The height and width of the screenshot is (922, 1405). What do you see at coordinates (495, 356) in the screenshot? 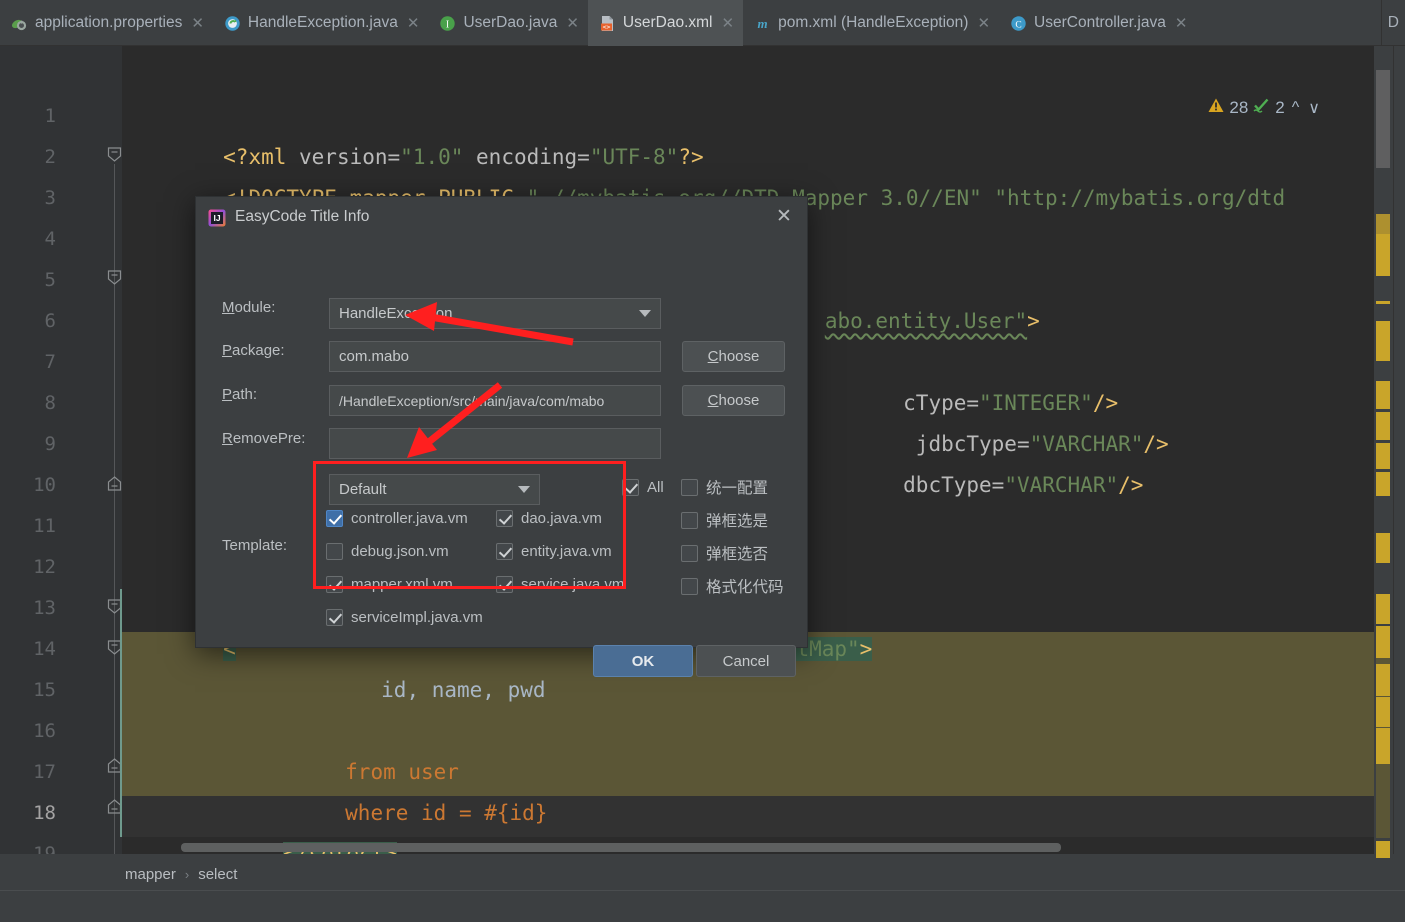
I see `package-input: com.mabo` at bounding box center [495, 356].